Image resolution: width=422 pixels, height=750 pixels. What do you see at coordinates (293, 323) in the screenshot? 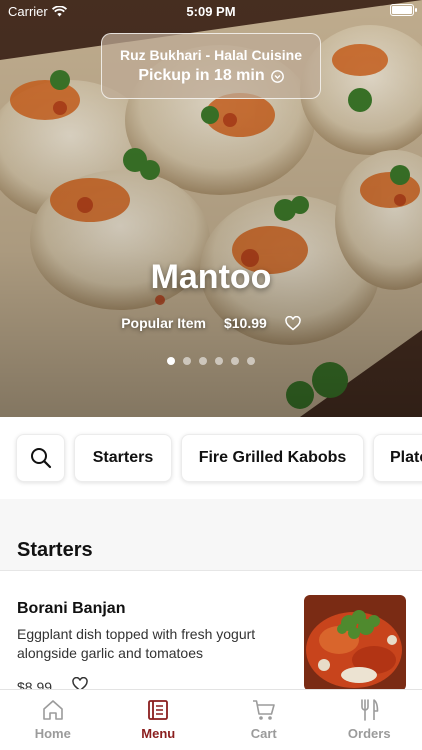
I see `heart-icon` at bounding box center [293, 323].